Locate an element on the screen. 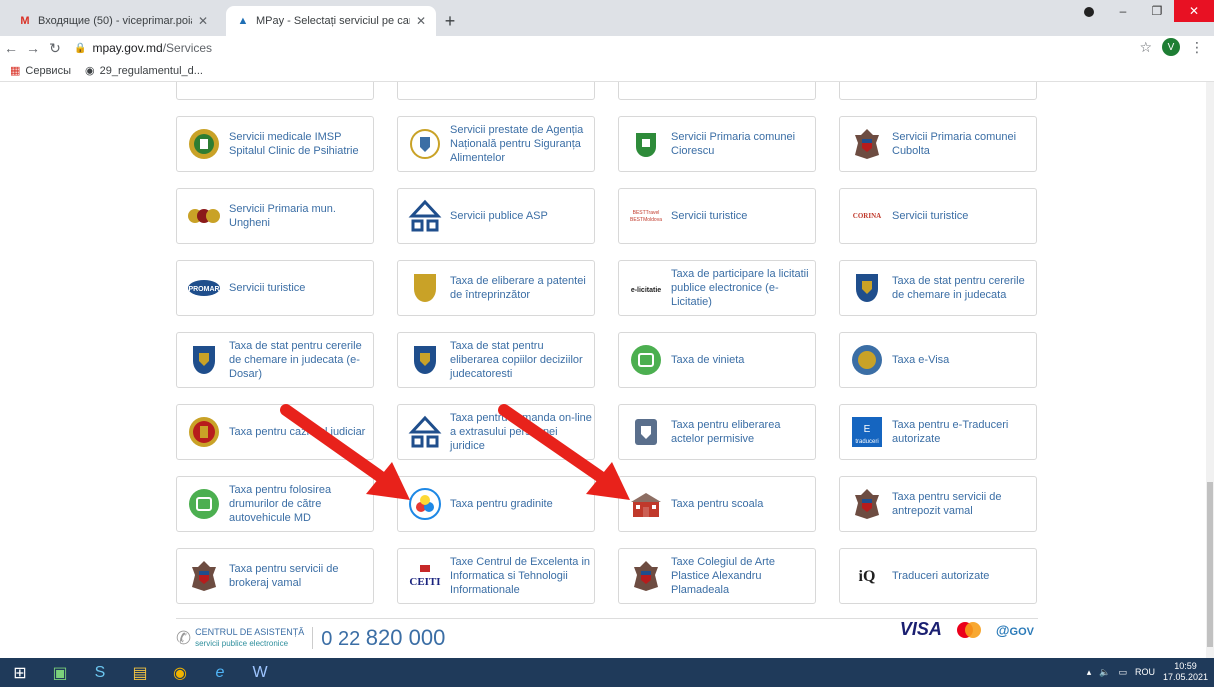 This screenshot has height=687, width=1214. hospital-emblem-icon is located at coordinates (204, 144).